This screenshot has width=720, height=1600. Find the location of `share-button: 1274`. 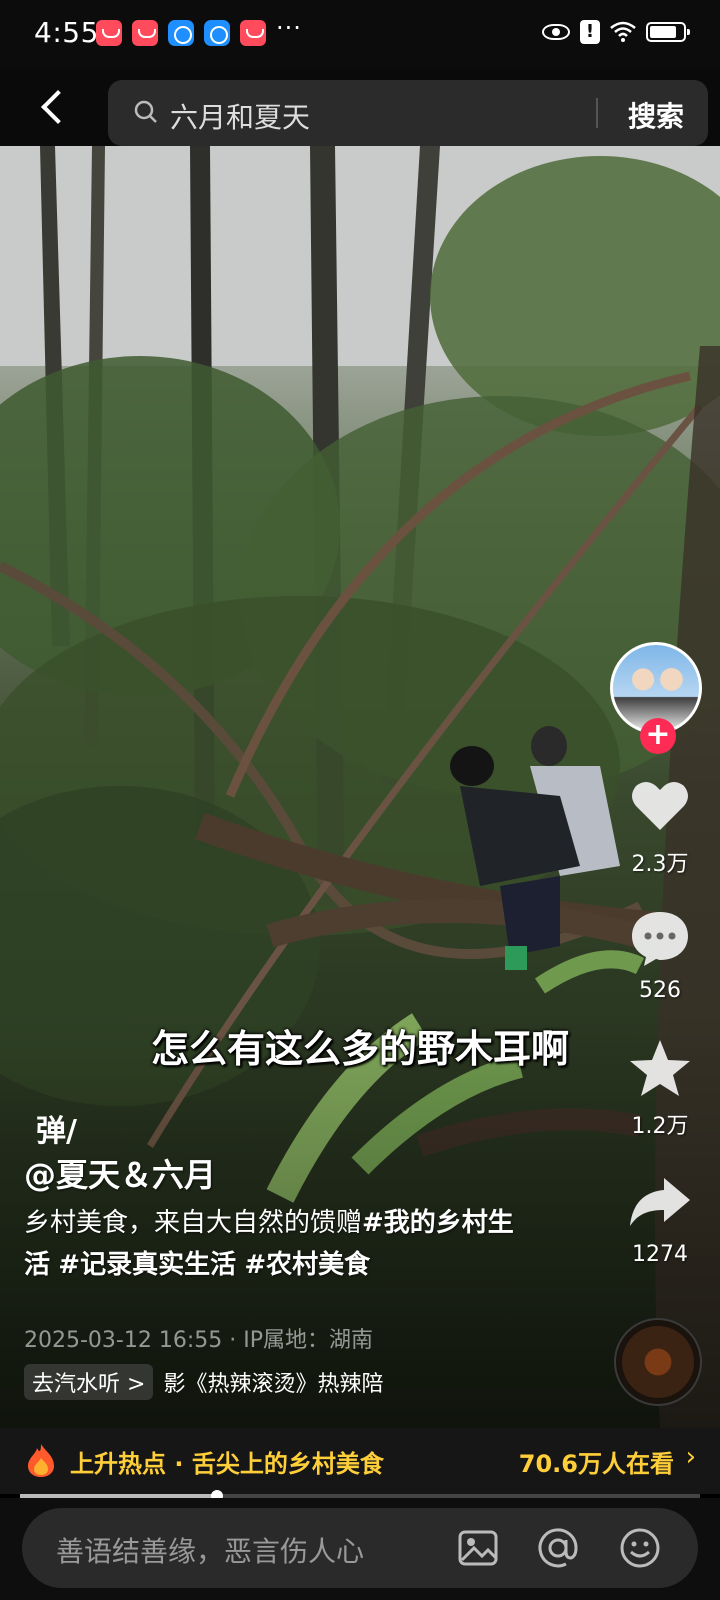

share-button: 1274 is located at coordinates (660, 1218).